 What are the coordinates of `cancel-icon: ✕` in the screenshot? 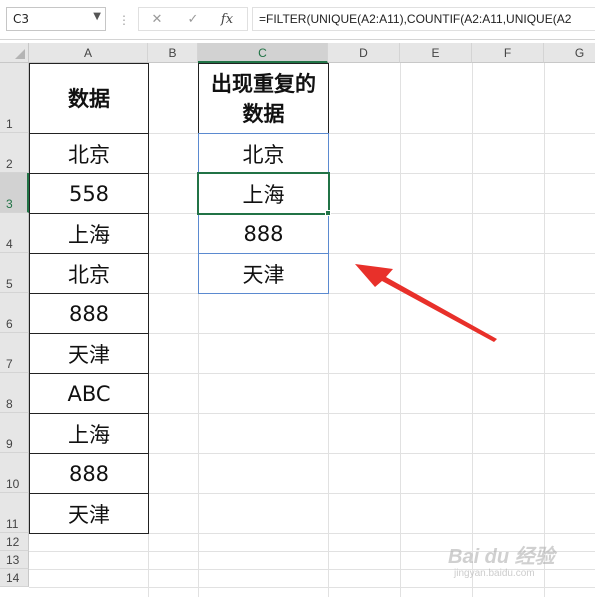 It's located at (157, 20).